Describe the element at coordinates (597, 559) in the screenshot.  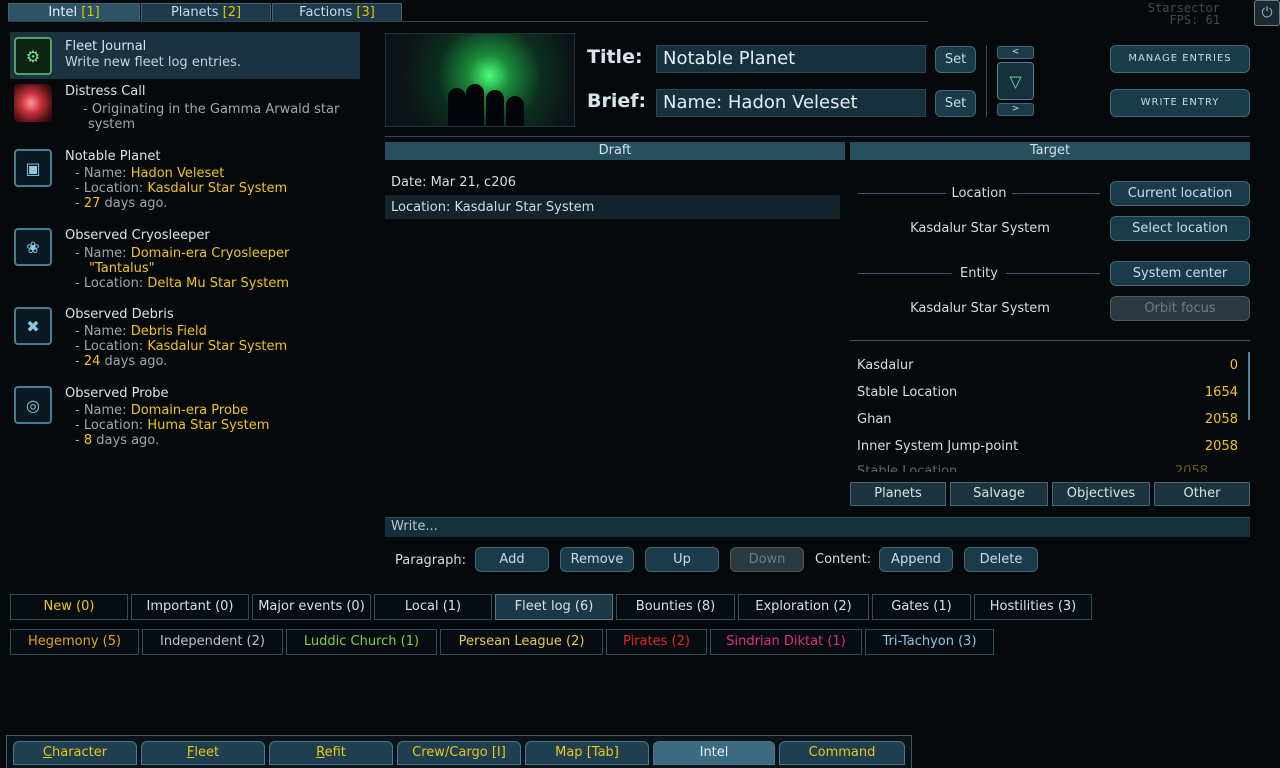
I see `paragraph-remove-button: Remove` at that location.